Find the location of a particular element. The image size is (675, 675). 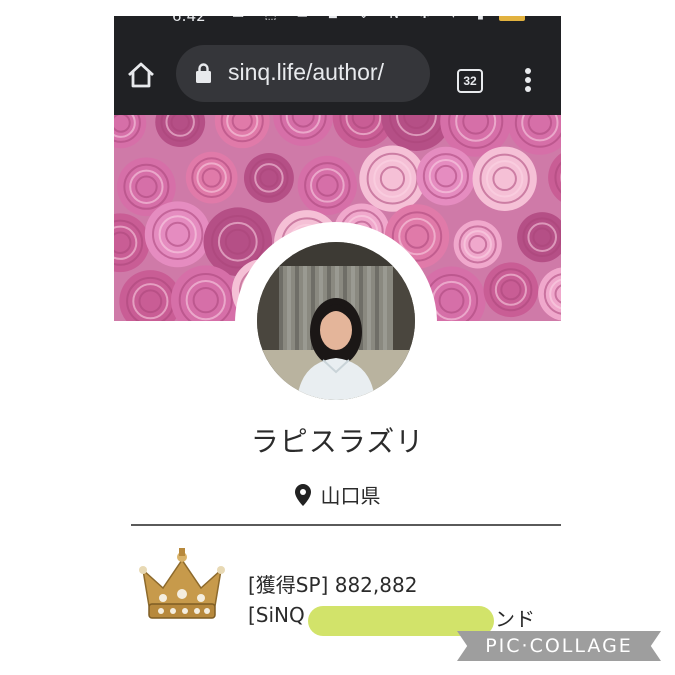

url-text: sinq.life/author/ is located at coordinates (306, 72).